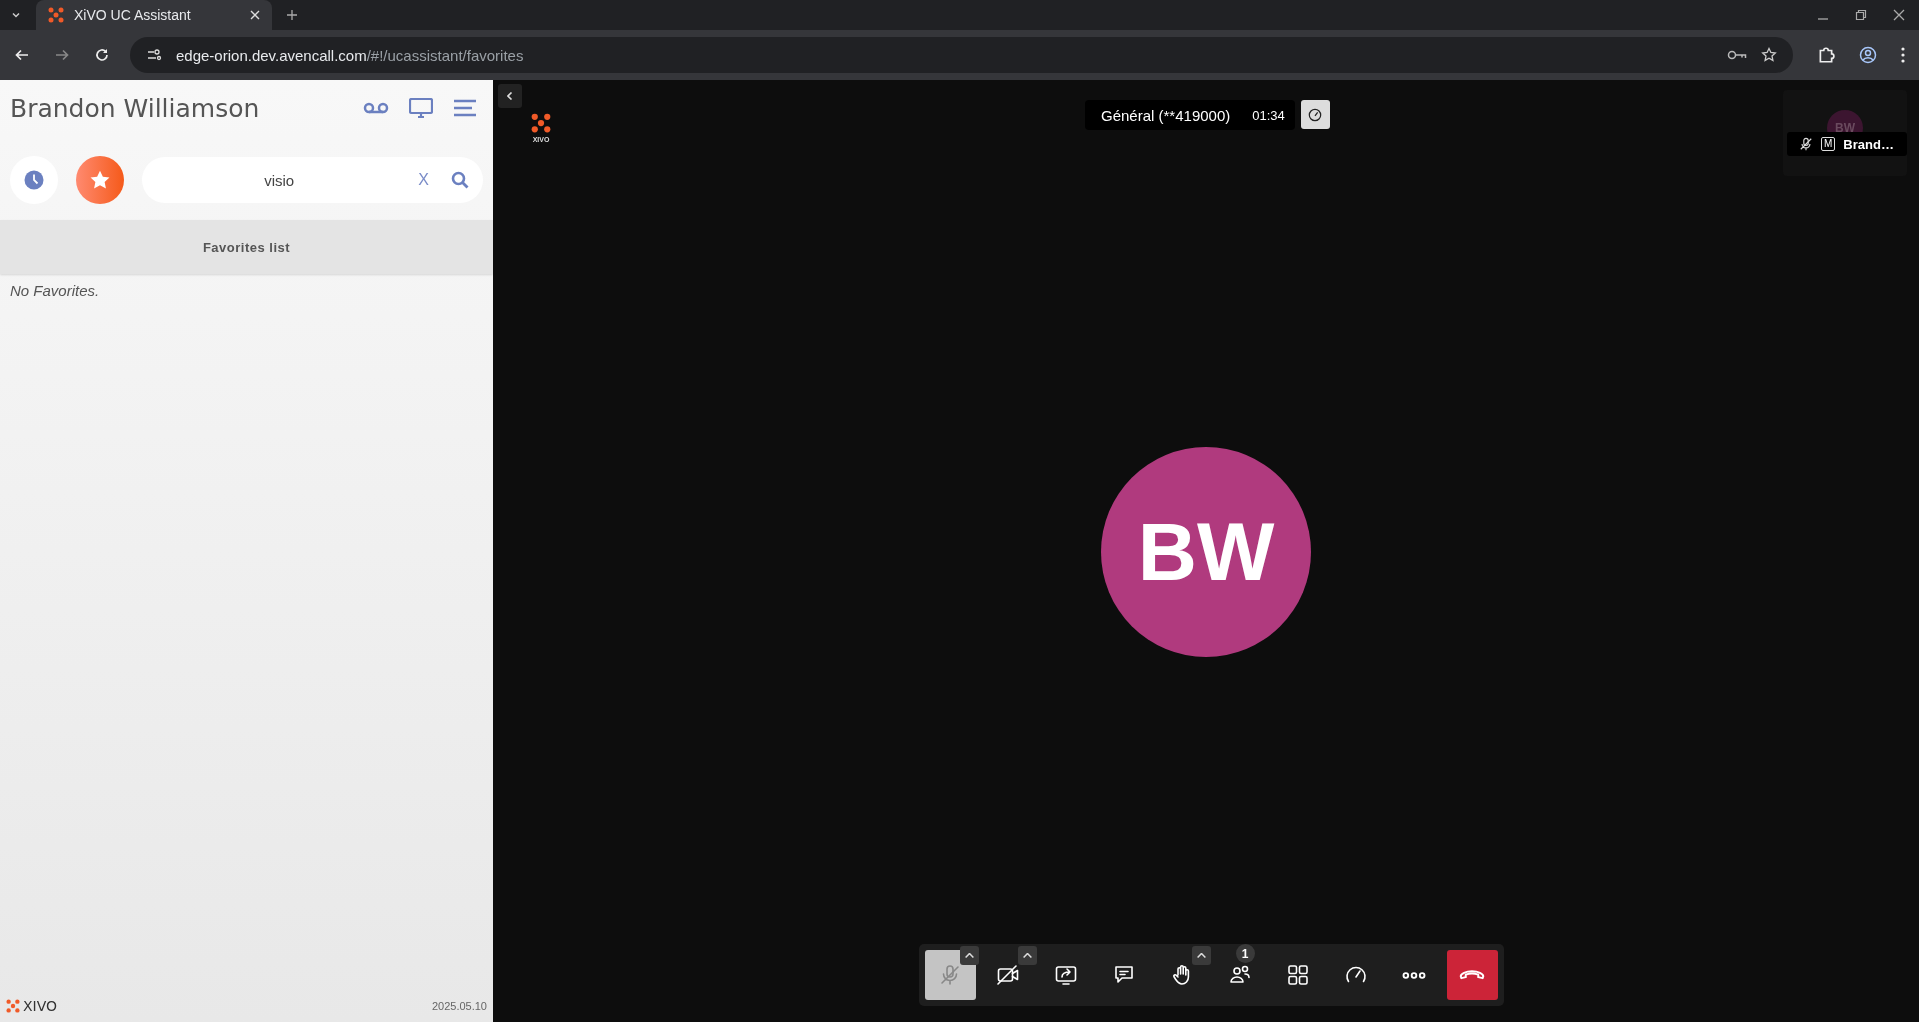 The image size is (1919, 1022). I want to click on microphone-off-icon, so click(950, 975).